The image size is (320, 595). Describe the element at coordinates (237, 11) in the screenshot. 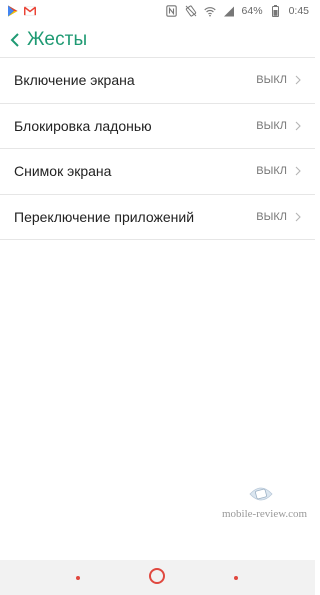

I see `status-right: 64% 0:45` at that location.